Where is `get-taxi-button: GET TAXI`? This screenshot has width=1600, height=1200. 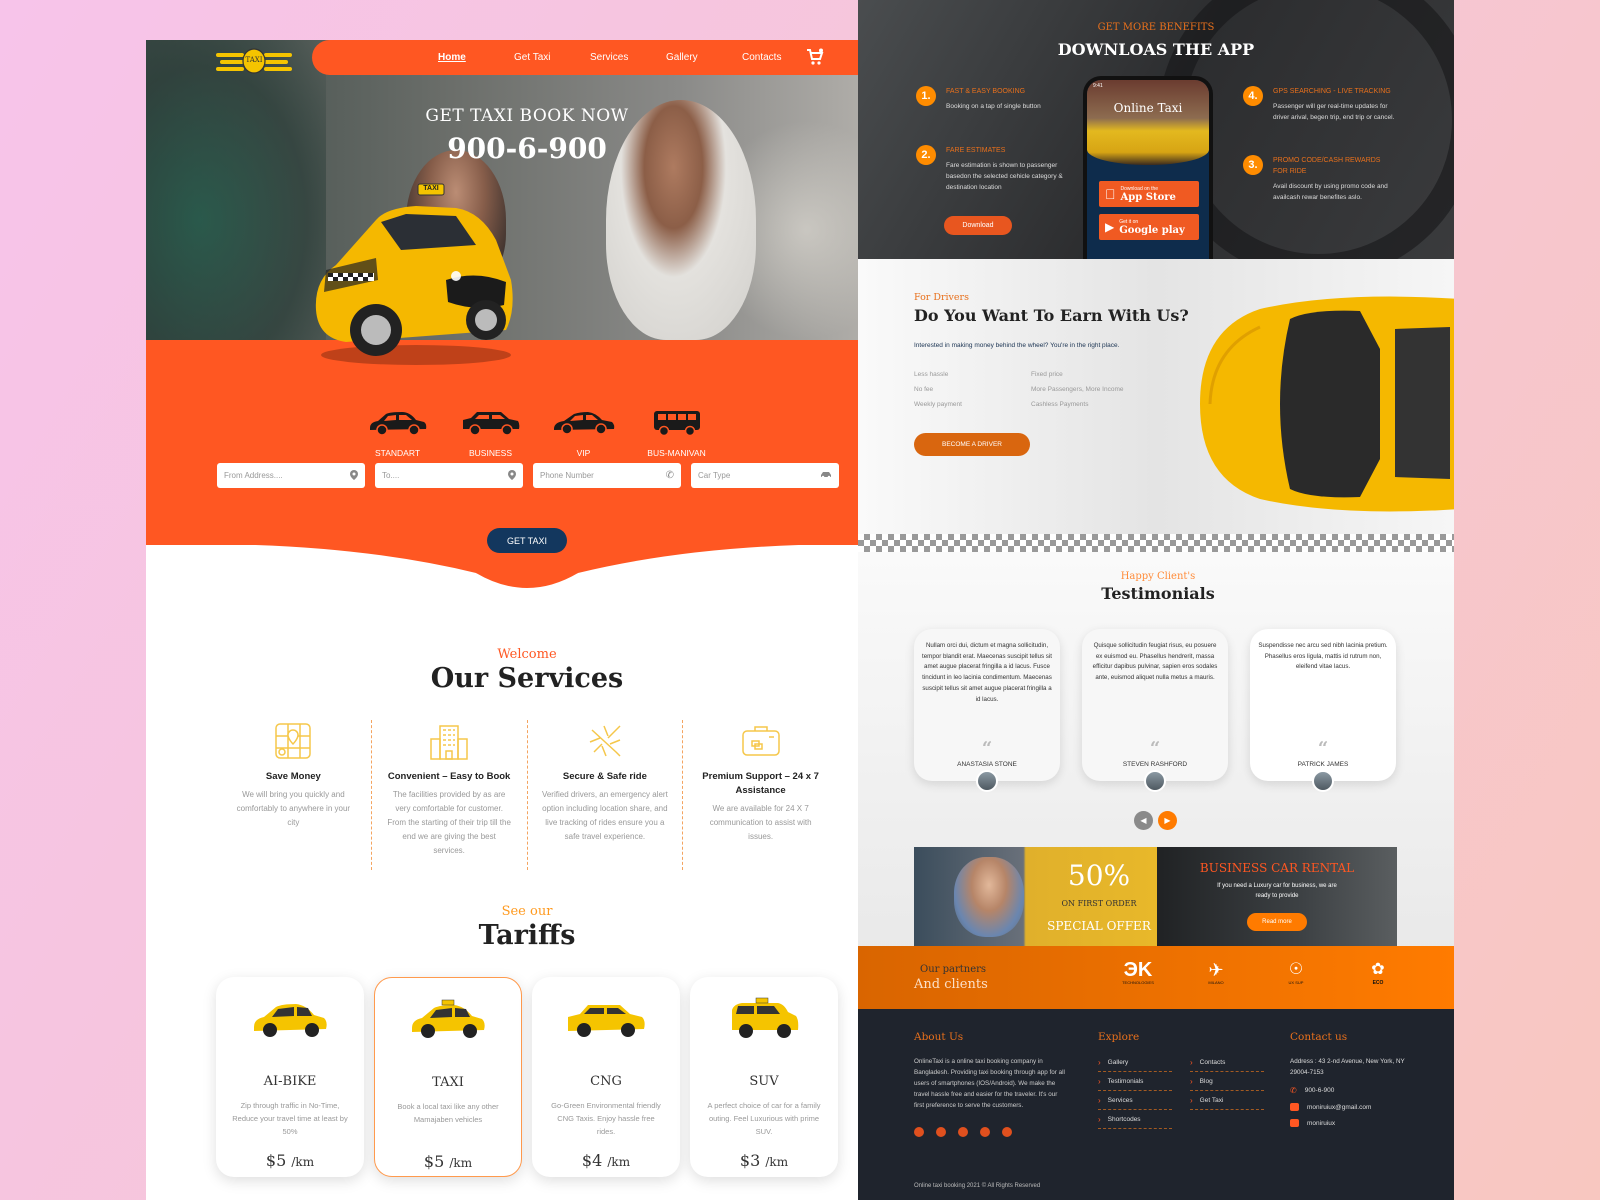 get-taxi-button: GET TAXI is located at coordinates (527, 540).